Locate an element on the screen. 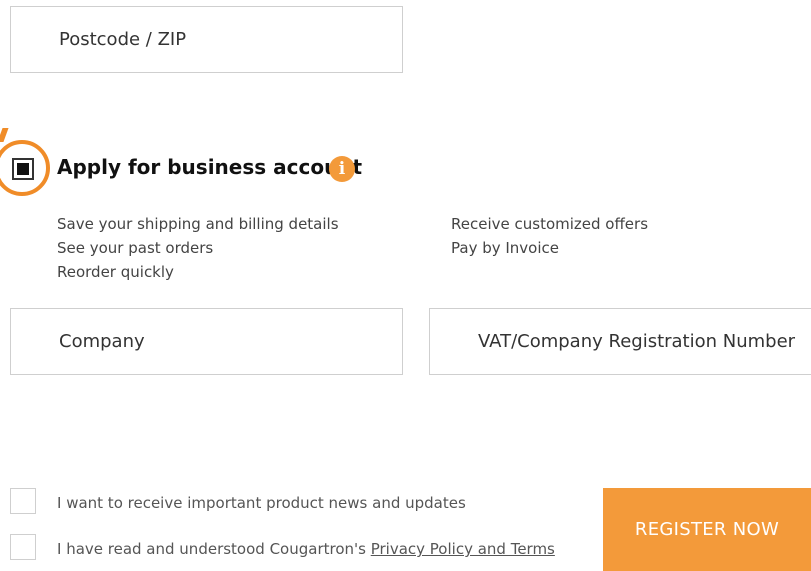 The height and width of the screenshot is (571, 811). checkbox-checked-mark is located at coordinates (23, 169).